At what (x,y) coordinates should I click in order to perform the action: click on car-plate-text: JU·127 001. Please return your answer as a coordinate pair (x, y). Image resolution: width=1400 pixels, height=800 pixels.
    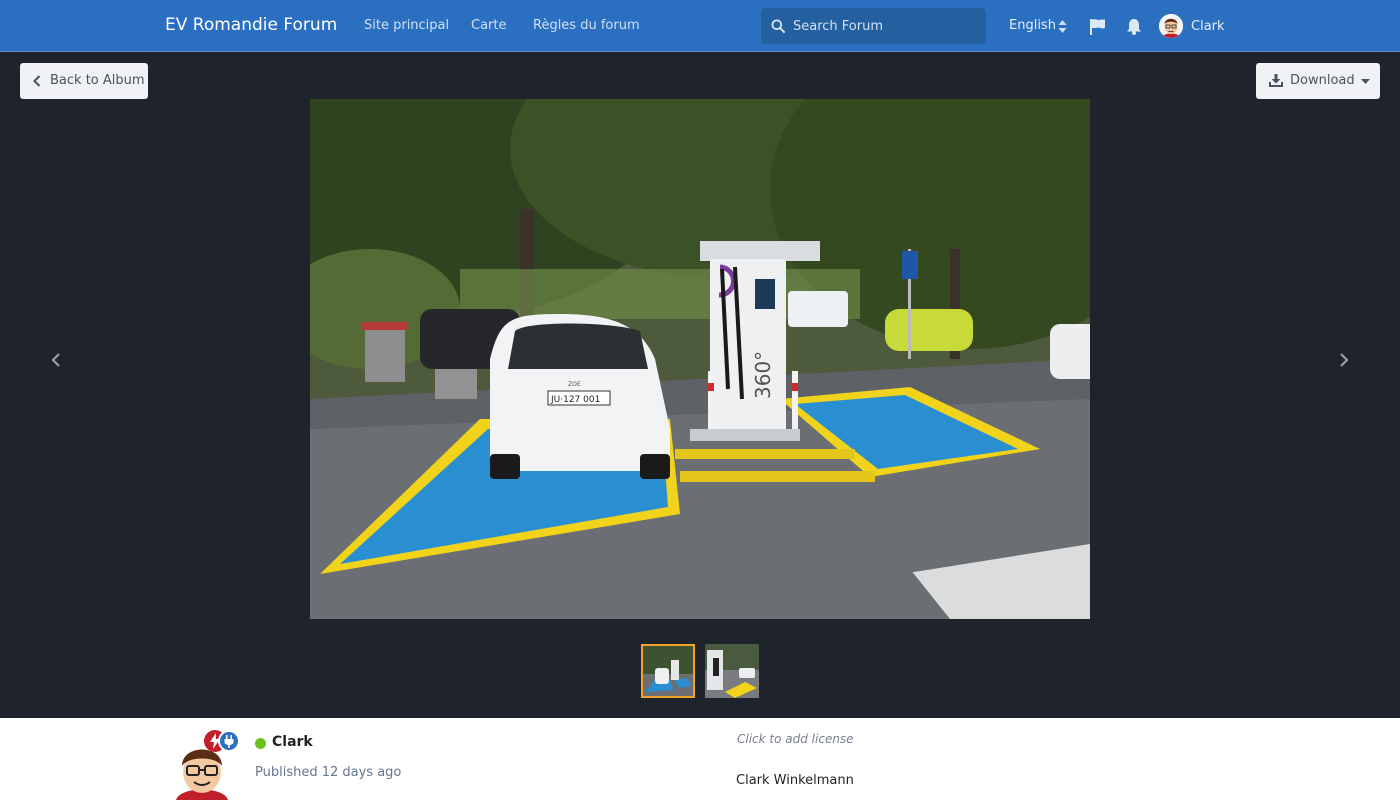
    Looking at the image, I should click on (575, 400).